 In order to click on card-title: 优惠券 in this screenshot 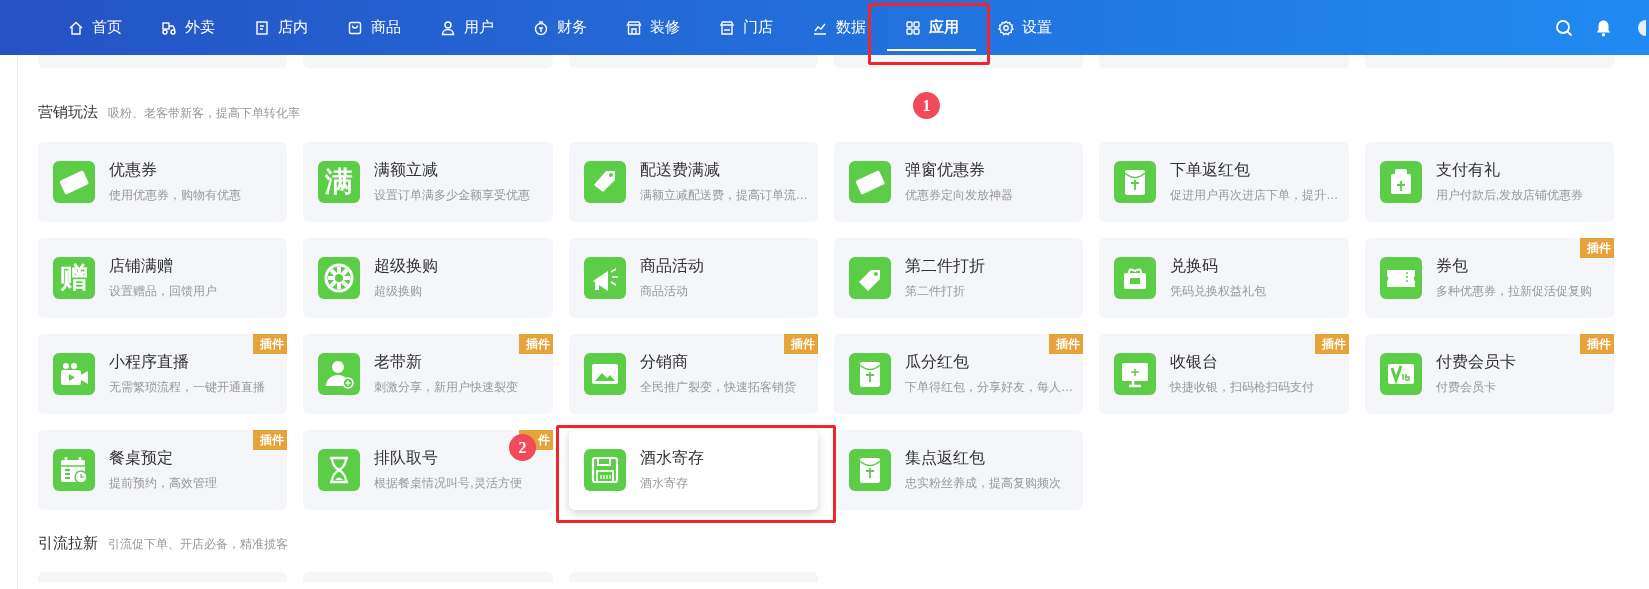, I will do `click(133, 170)`.